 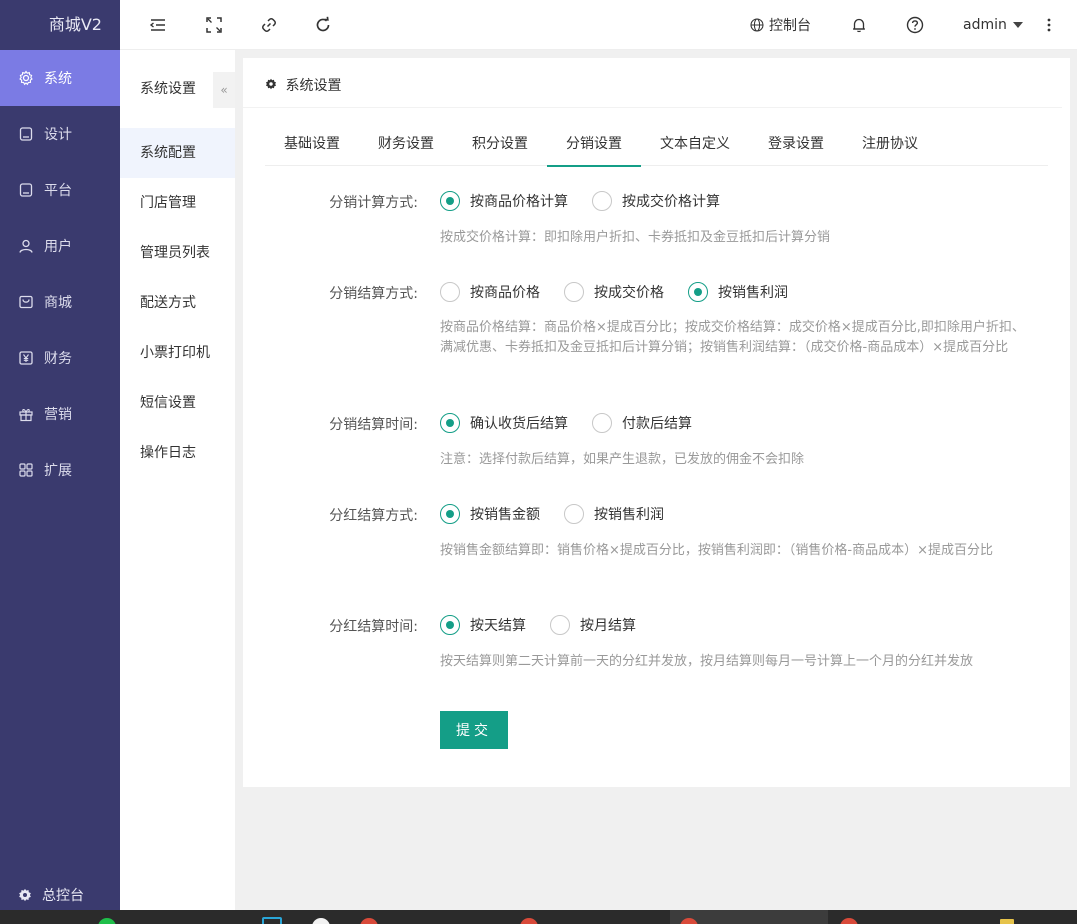 What do you see at coordinates (373, 294) in the screenshot?
I see `field-label: 分销结算方式:` at bounding box center [373, 294].